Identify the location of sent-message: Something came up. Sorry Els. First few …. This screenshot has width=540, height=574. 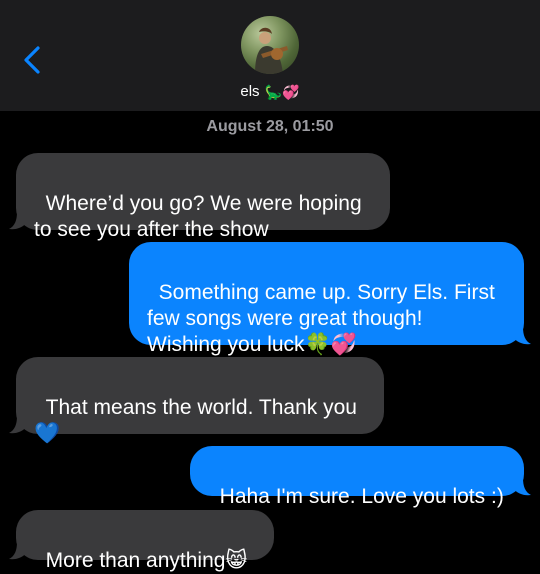
(326, 299).